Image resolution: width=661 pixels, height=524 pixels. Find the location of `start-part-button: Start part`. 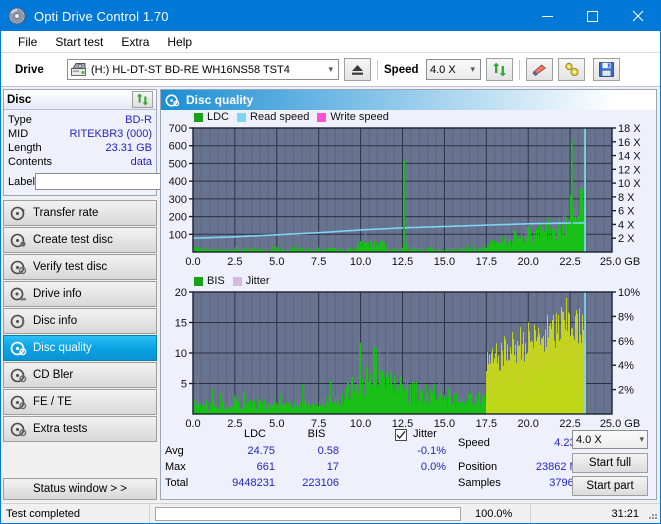

start-part-button: Start part is located at coordinates (610, 486).